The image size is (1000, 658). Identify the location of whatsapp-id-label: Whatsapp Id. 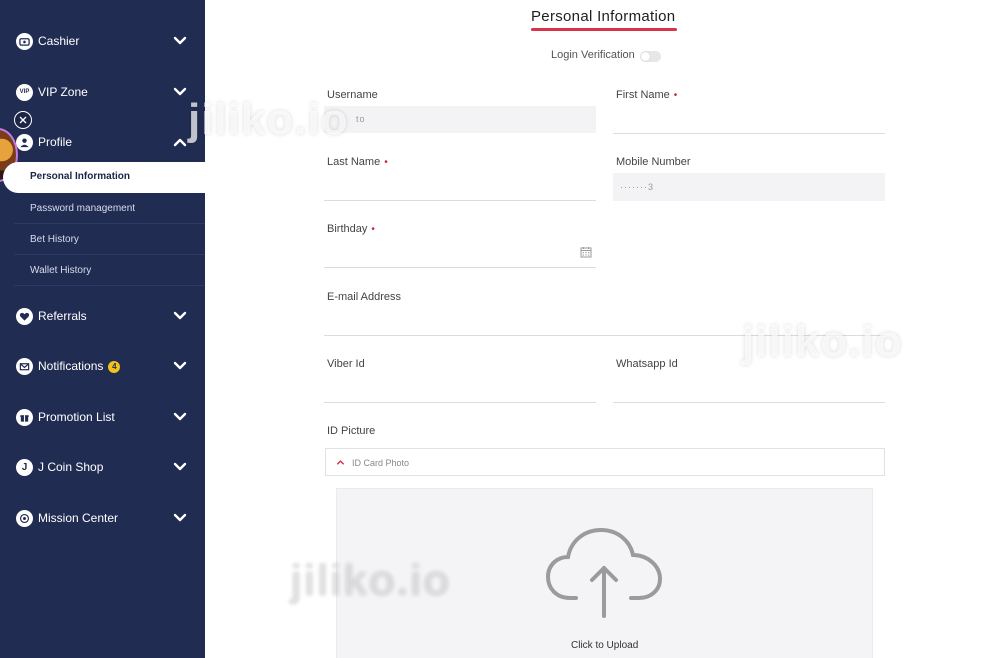
(647, 364).